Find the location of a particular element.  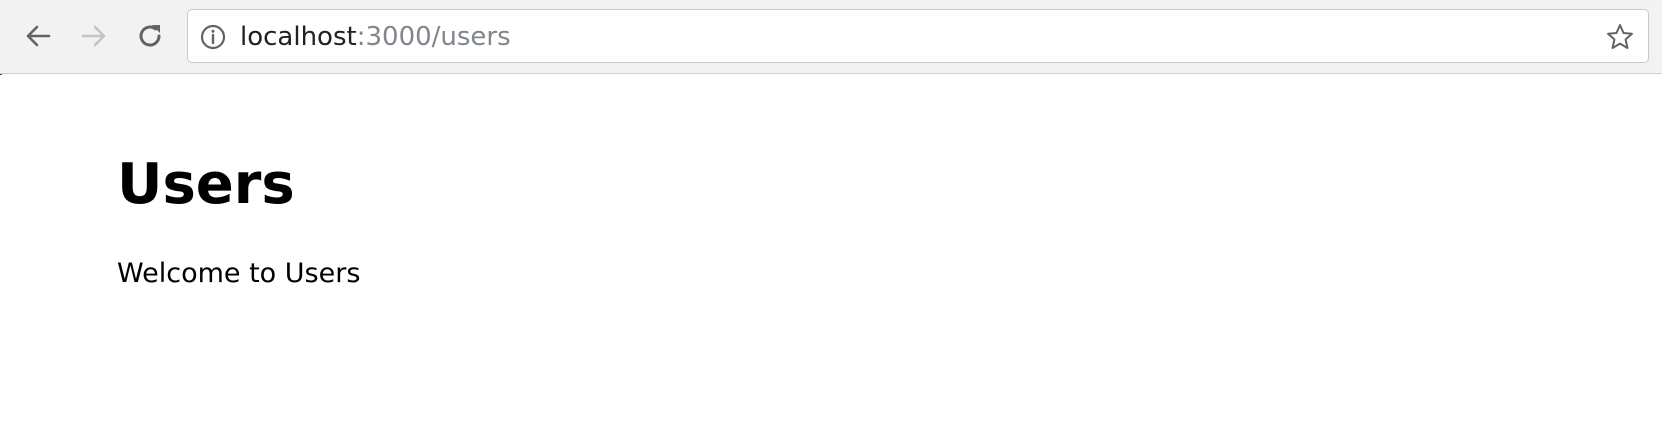

forward-button is located at coordinates (94, 36).